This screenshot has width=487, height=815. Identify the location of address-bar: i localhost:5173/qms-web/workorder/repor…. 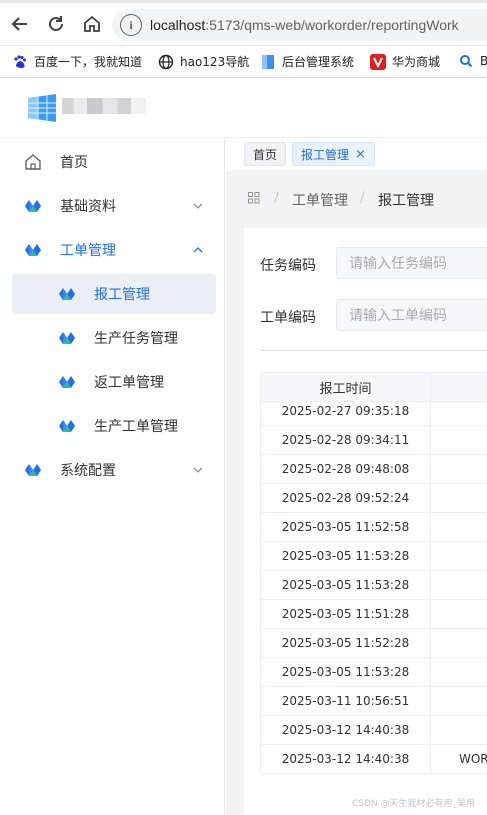
(299, 25).